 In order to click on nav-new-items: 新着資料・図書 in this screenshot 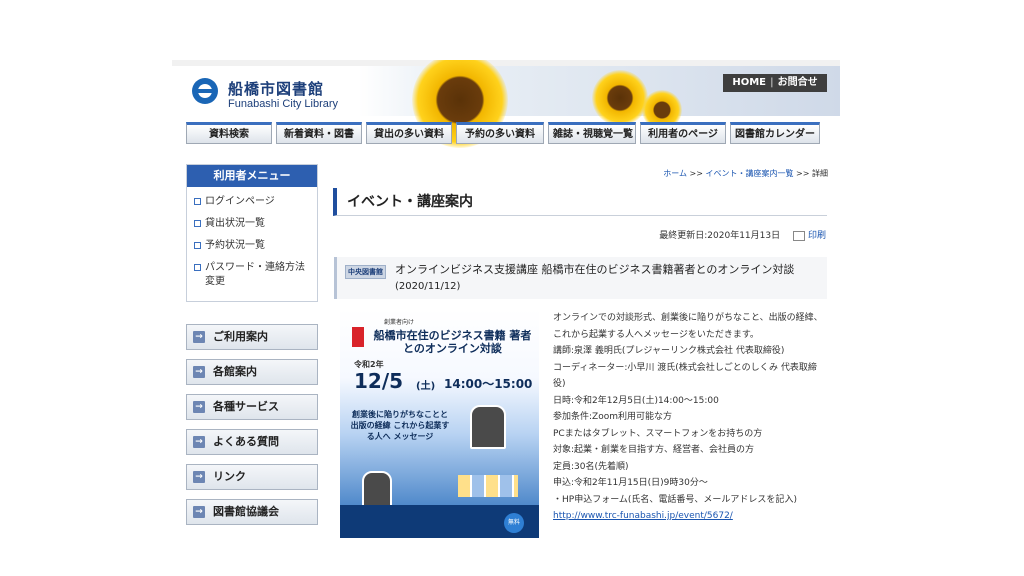, I will do `click(319, 133)`.